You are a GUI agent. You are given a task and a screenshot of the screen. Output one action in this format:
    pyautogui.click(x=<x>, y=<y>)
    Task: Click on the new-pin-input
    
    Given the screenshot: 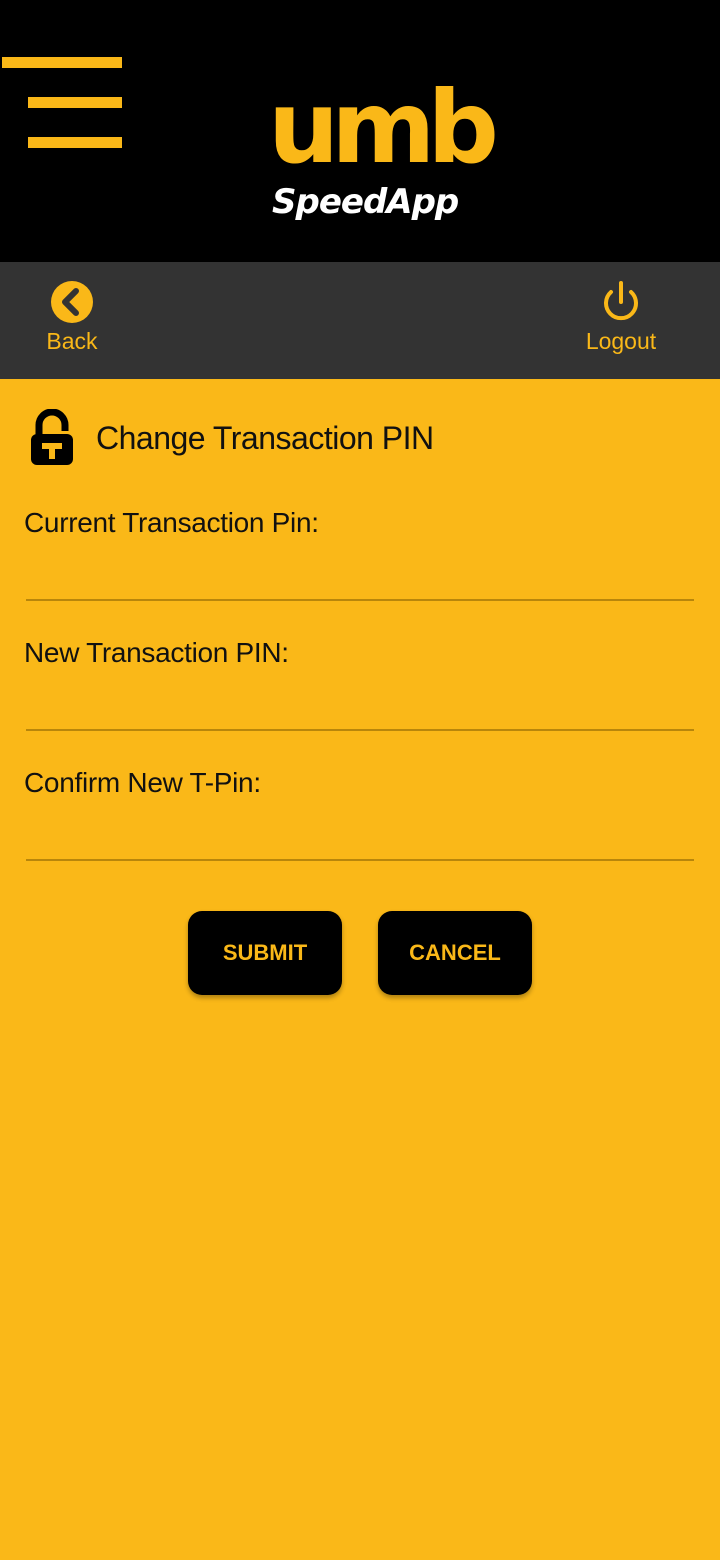 What is the action you would take?
    pyautogui.click(x=360, y=702)
    